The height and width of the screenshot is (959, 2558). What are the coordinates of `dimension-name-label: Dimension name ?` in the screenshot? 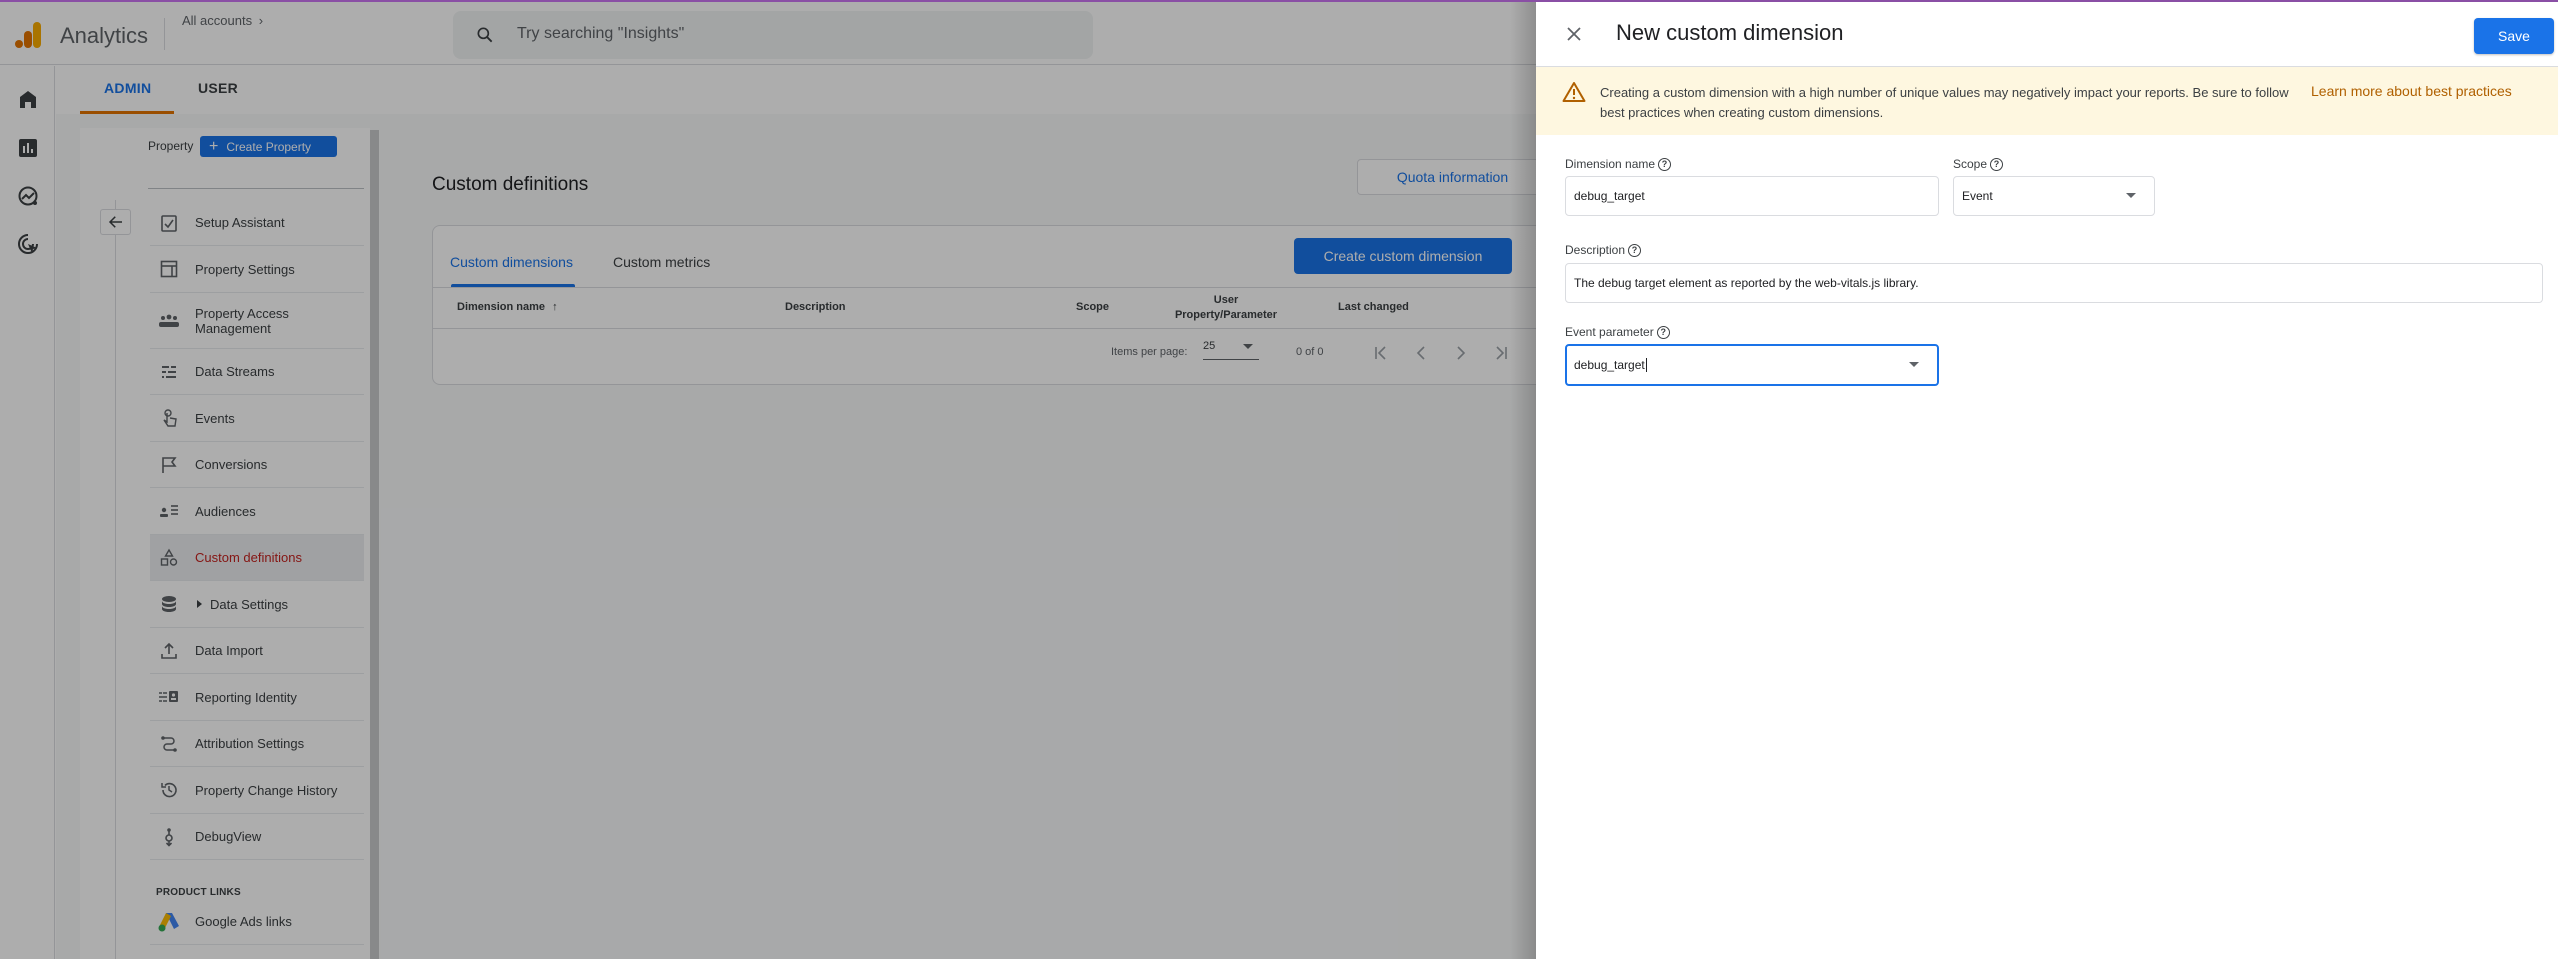 It's located at (1618, 164).